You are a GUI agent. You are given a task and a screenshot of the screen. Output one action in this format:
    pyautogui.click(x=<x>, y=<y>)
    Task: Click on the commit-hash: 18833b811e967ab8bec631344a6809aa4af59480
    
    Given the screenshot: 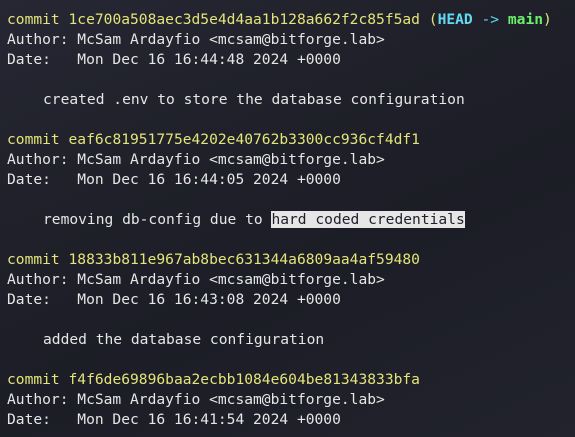 What is the action you would take?
    pyautogui.click(x=244, y=259)
    